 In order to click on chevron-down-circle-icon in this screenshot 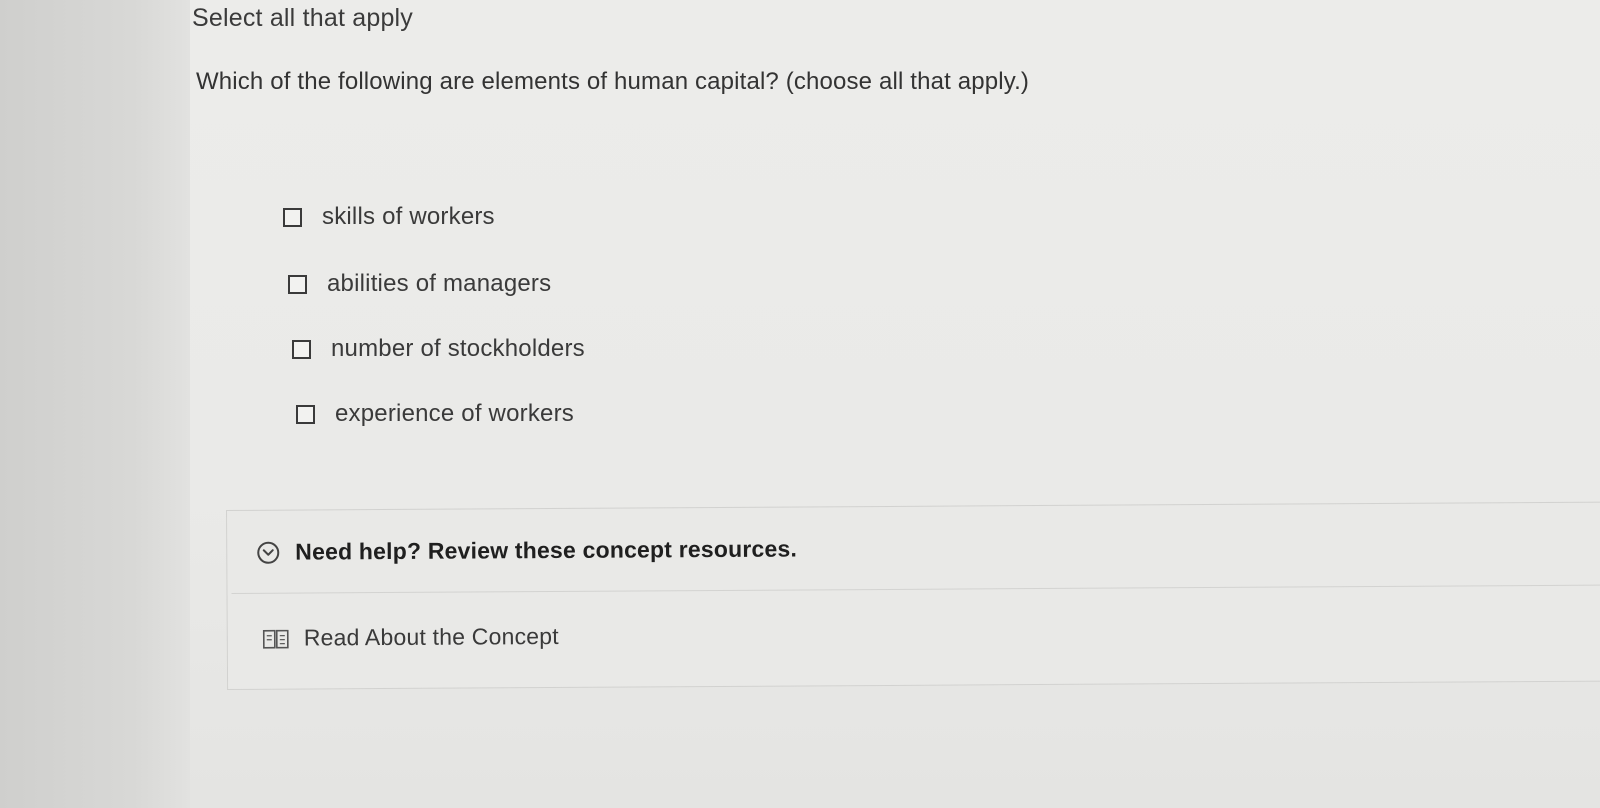, I will do `click(268, 552)`.